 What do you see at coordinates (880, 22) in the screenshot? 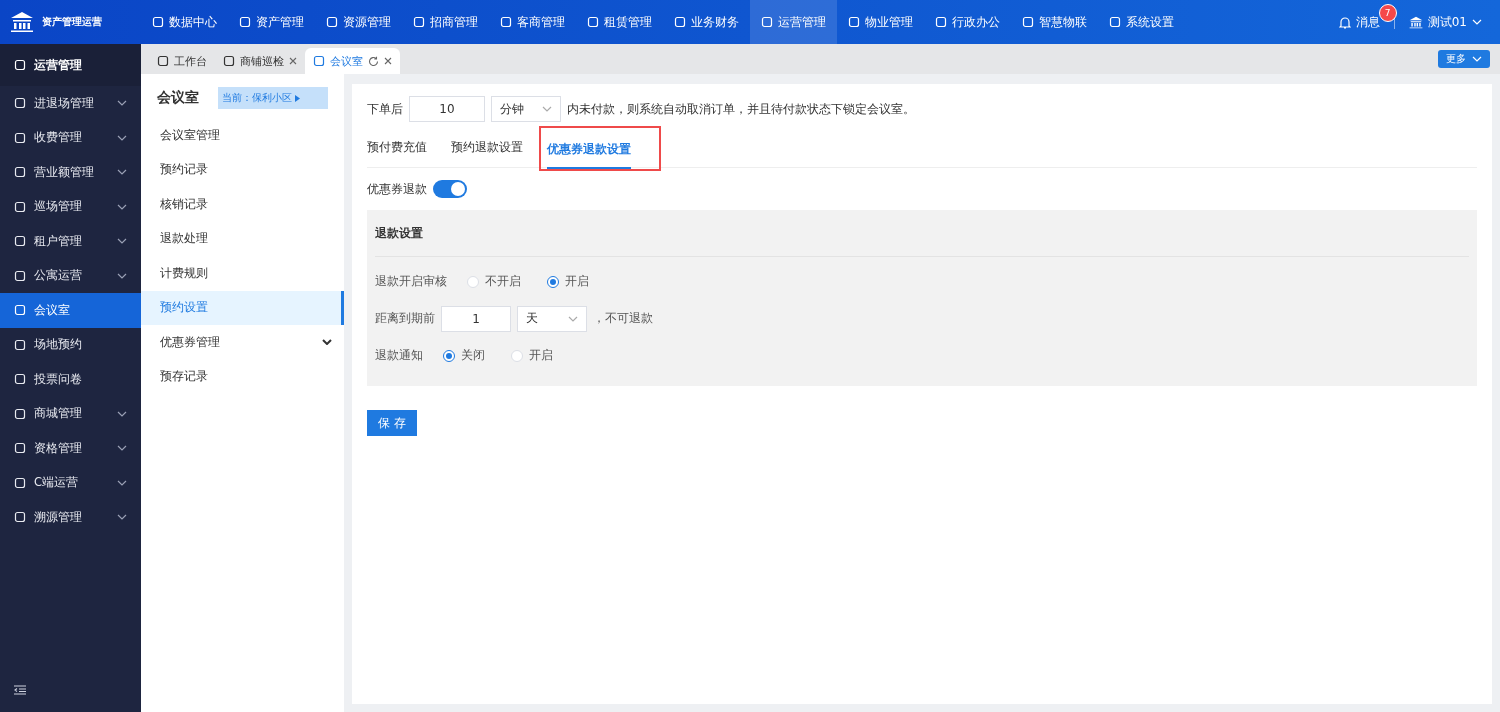
I see `nav-tab: 物业管理` at bounding box center [880, 22].